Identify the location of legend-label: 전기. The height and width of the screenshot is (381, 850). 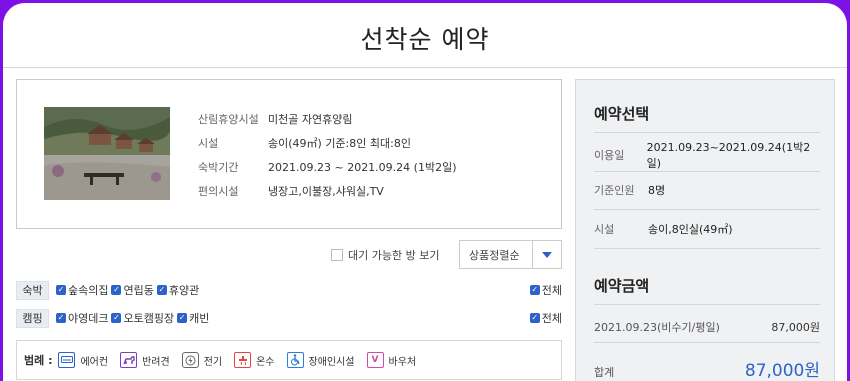
(213, 362).